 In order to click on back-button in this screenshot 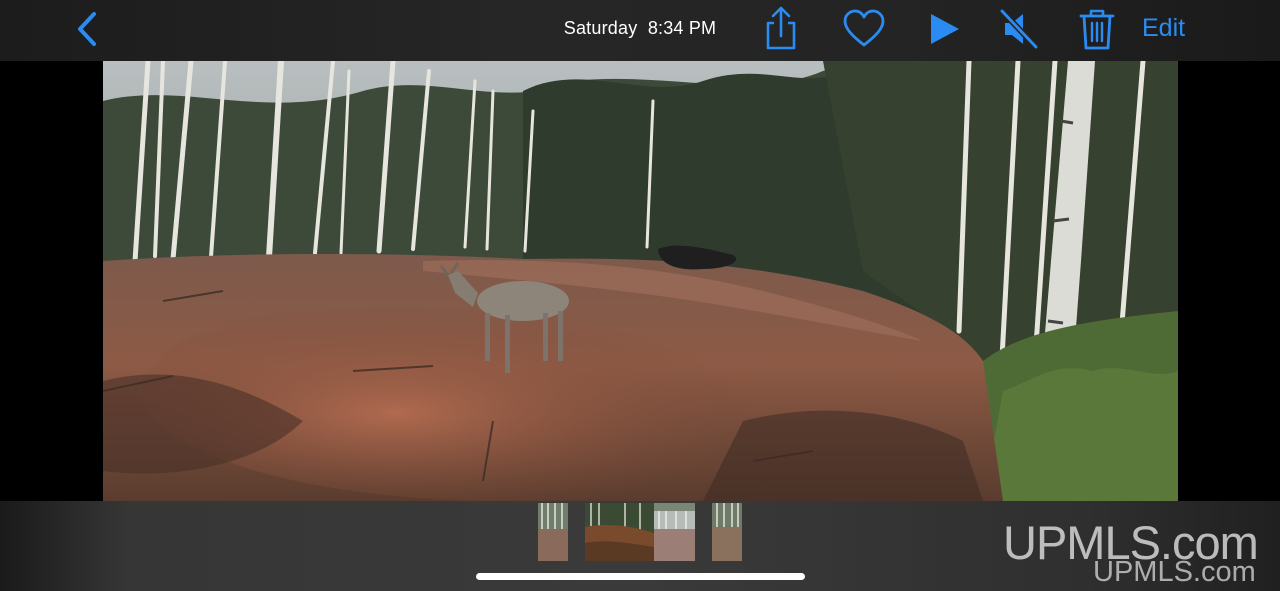, I will do `click(88, 29)`.